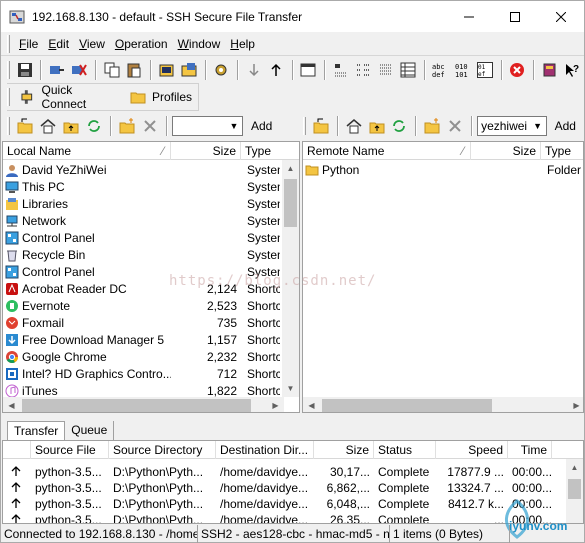  What do you see at coordinates (162, 450) in the screenshot?
I see `source-directory-column-header: Source Directory` at bounding box center [162, 450].